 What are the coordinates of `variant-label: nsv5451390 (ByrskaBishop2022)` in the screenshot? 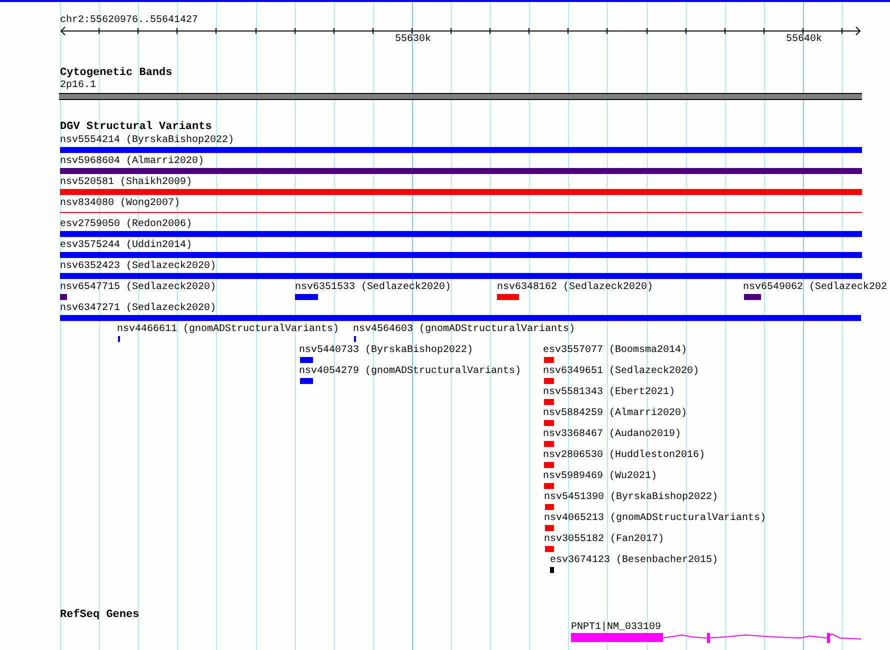 It's located at (631, 498).